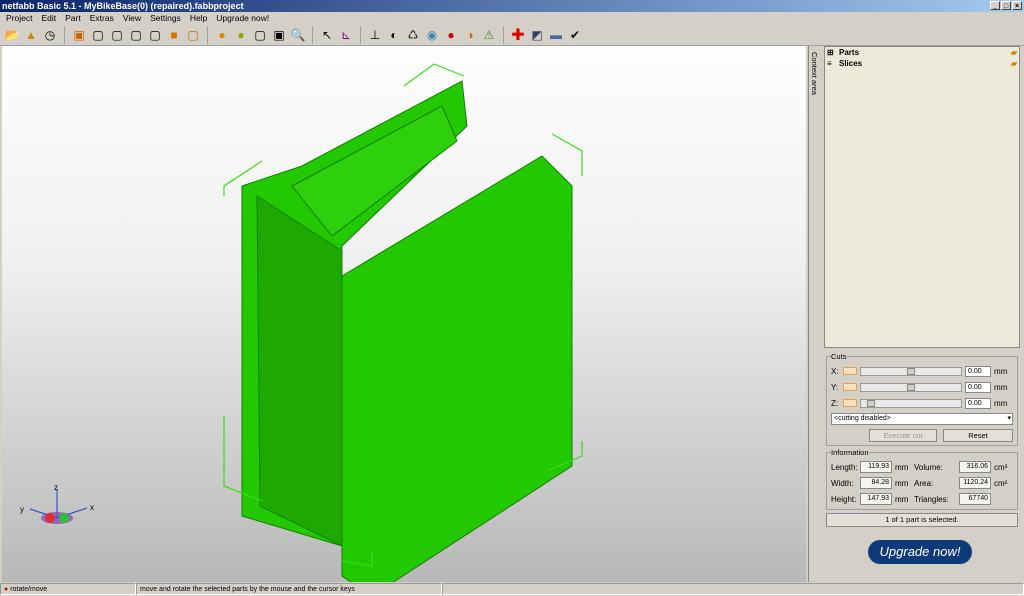 The height and width of the screenshot is (596, 1024). I want to click on apply-check-icon: ✔, so click(575, 35).